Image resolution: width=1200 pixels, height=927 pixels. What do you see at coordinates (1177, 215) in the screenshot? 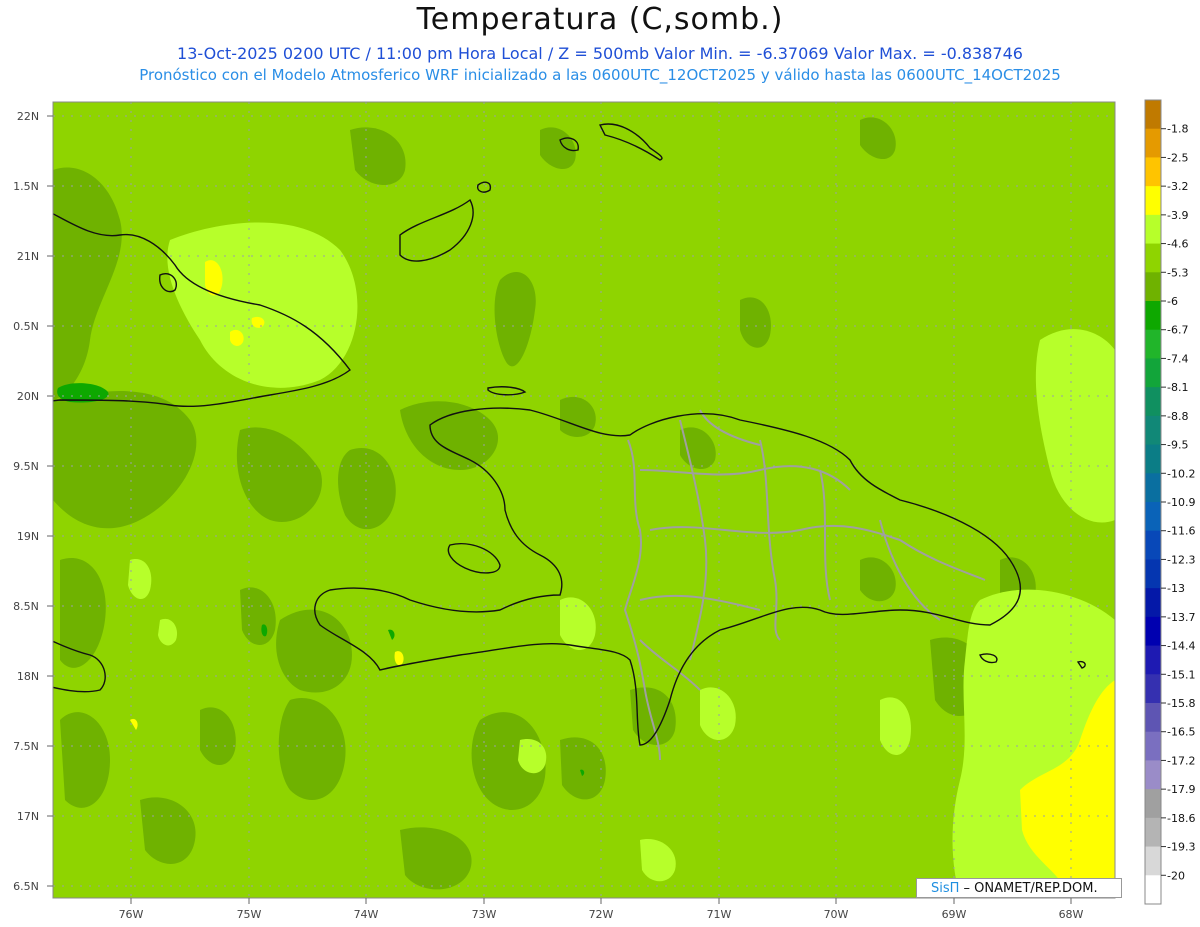
I see `colorbar-label: -3.9` at bounding box center [1177, 215].